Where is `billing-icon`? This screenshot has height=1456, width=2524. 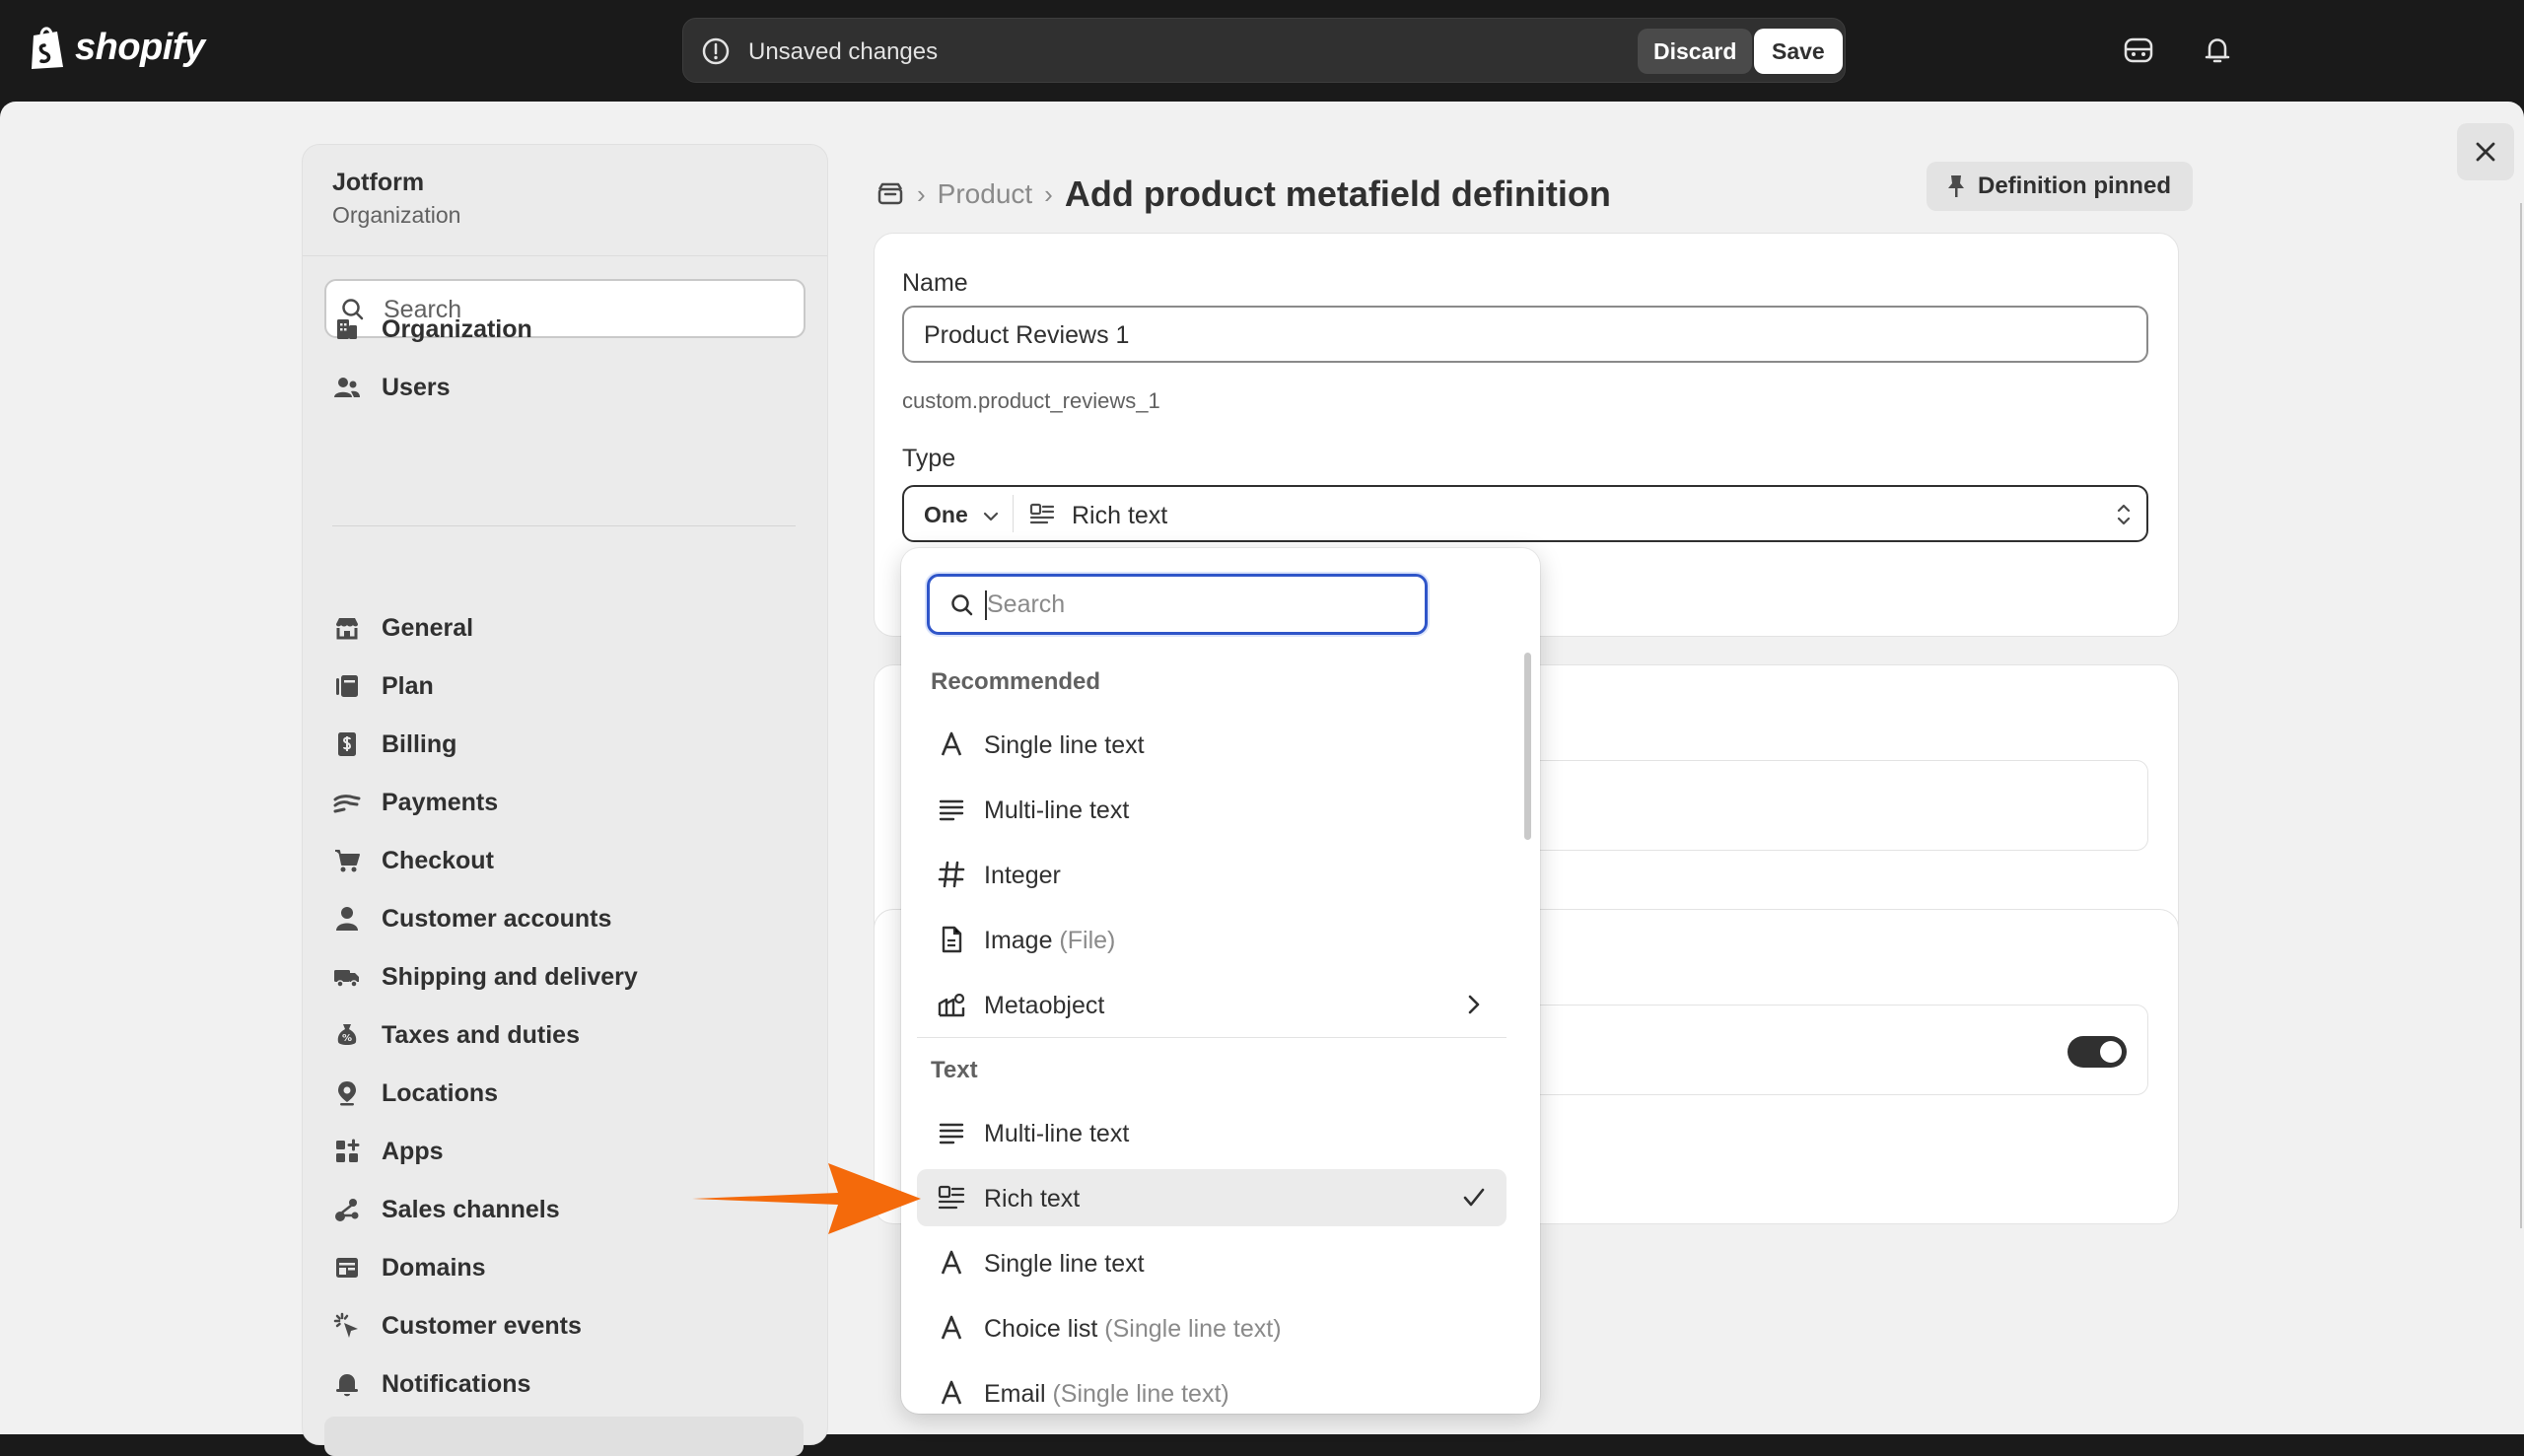 billing-icon is located at coordinates (347, 744).